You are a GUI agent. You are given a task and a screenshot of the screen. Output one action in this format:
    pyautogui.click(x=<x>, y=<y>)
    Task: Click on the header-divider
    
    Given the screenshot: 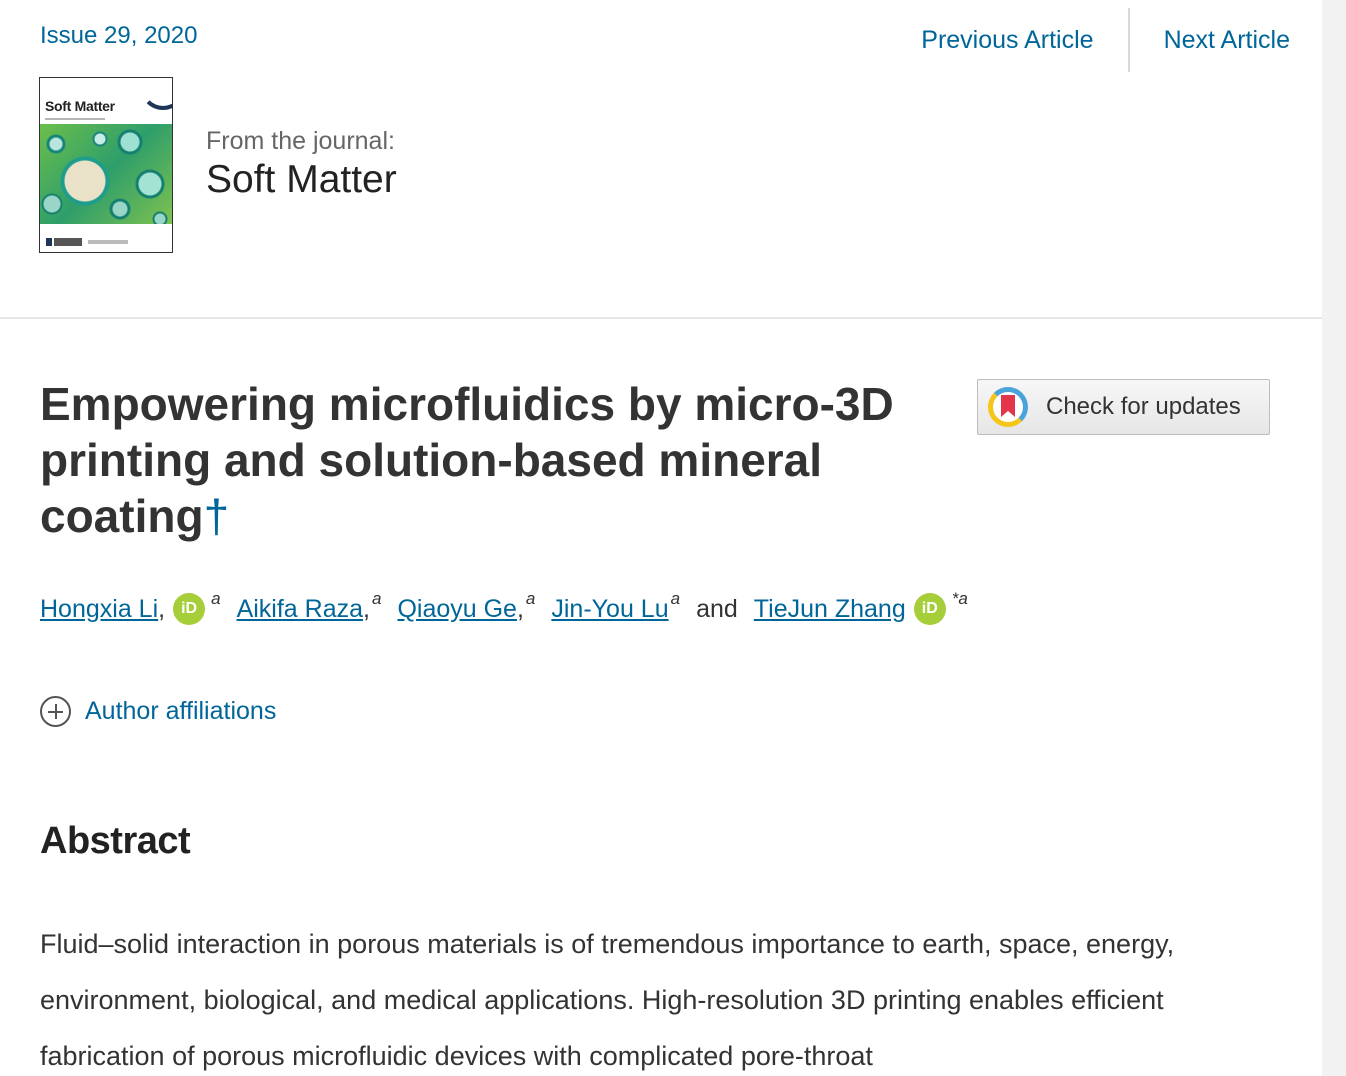 What is the action you would take?
    pyautogui.click(x=661, y=318)
    